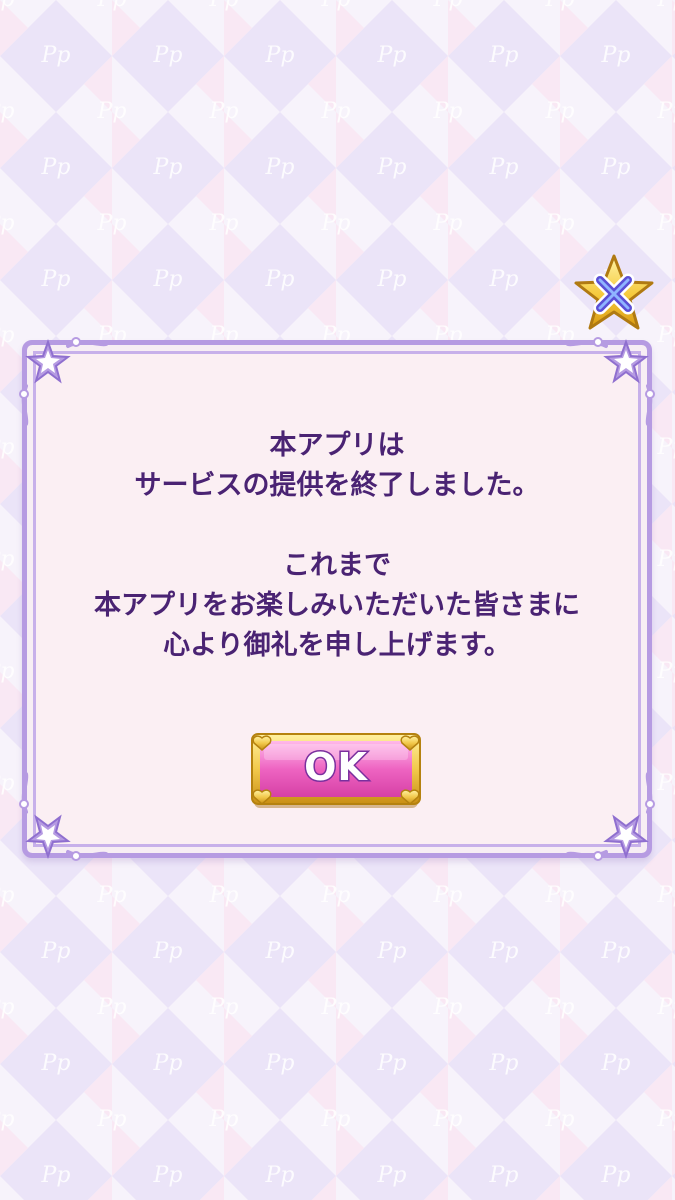  I want to click on message-line: これまで, so click(337, 565).